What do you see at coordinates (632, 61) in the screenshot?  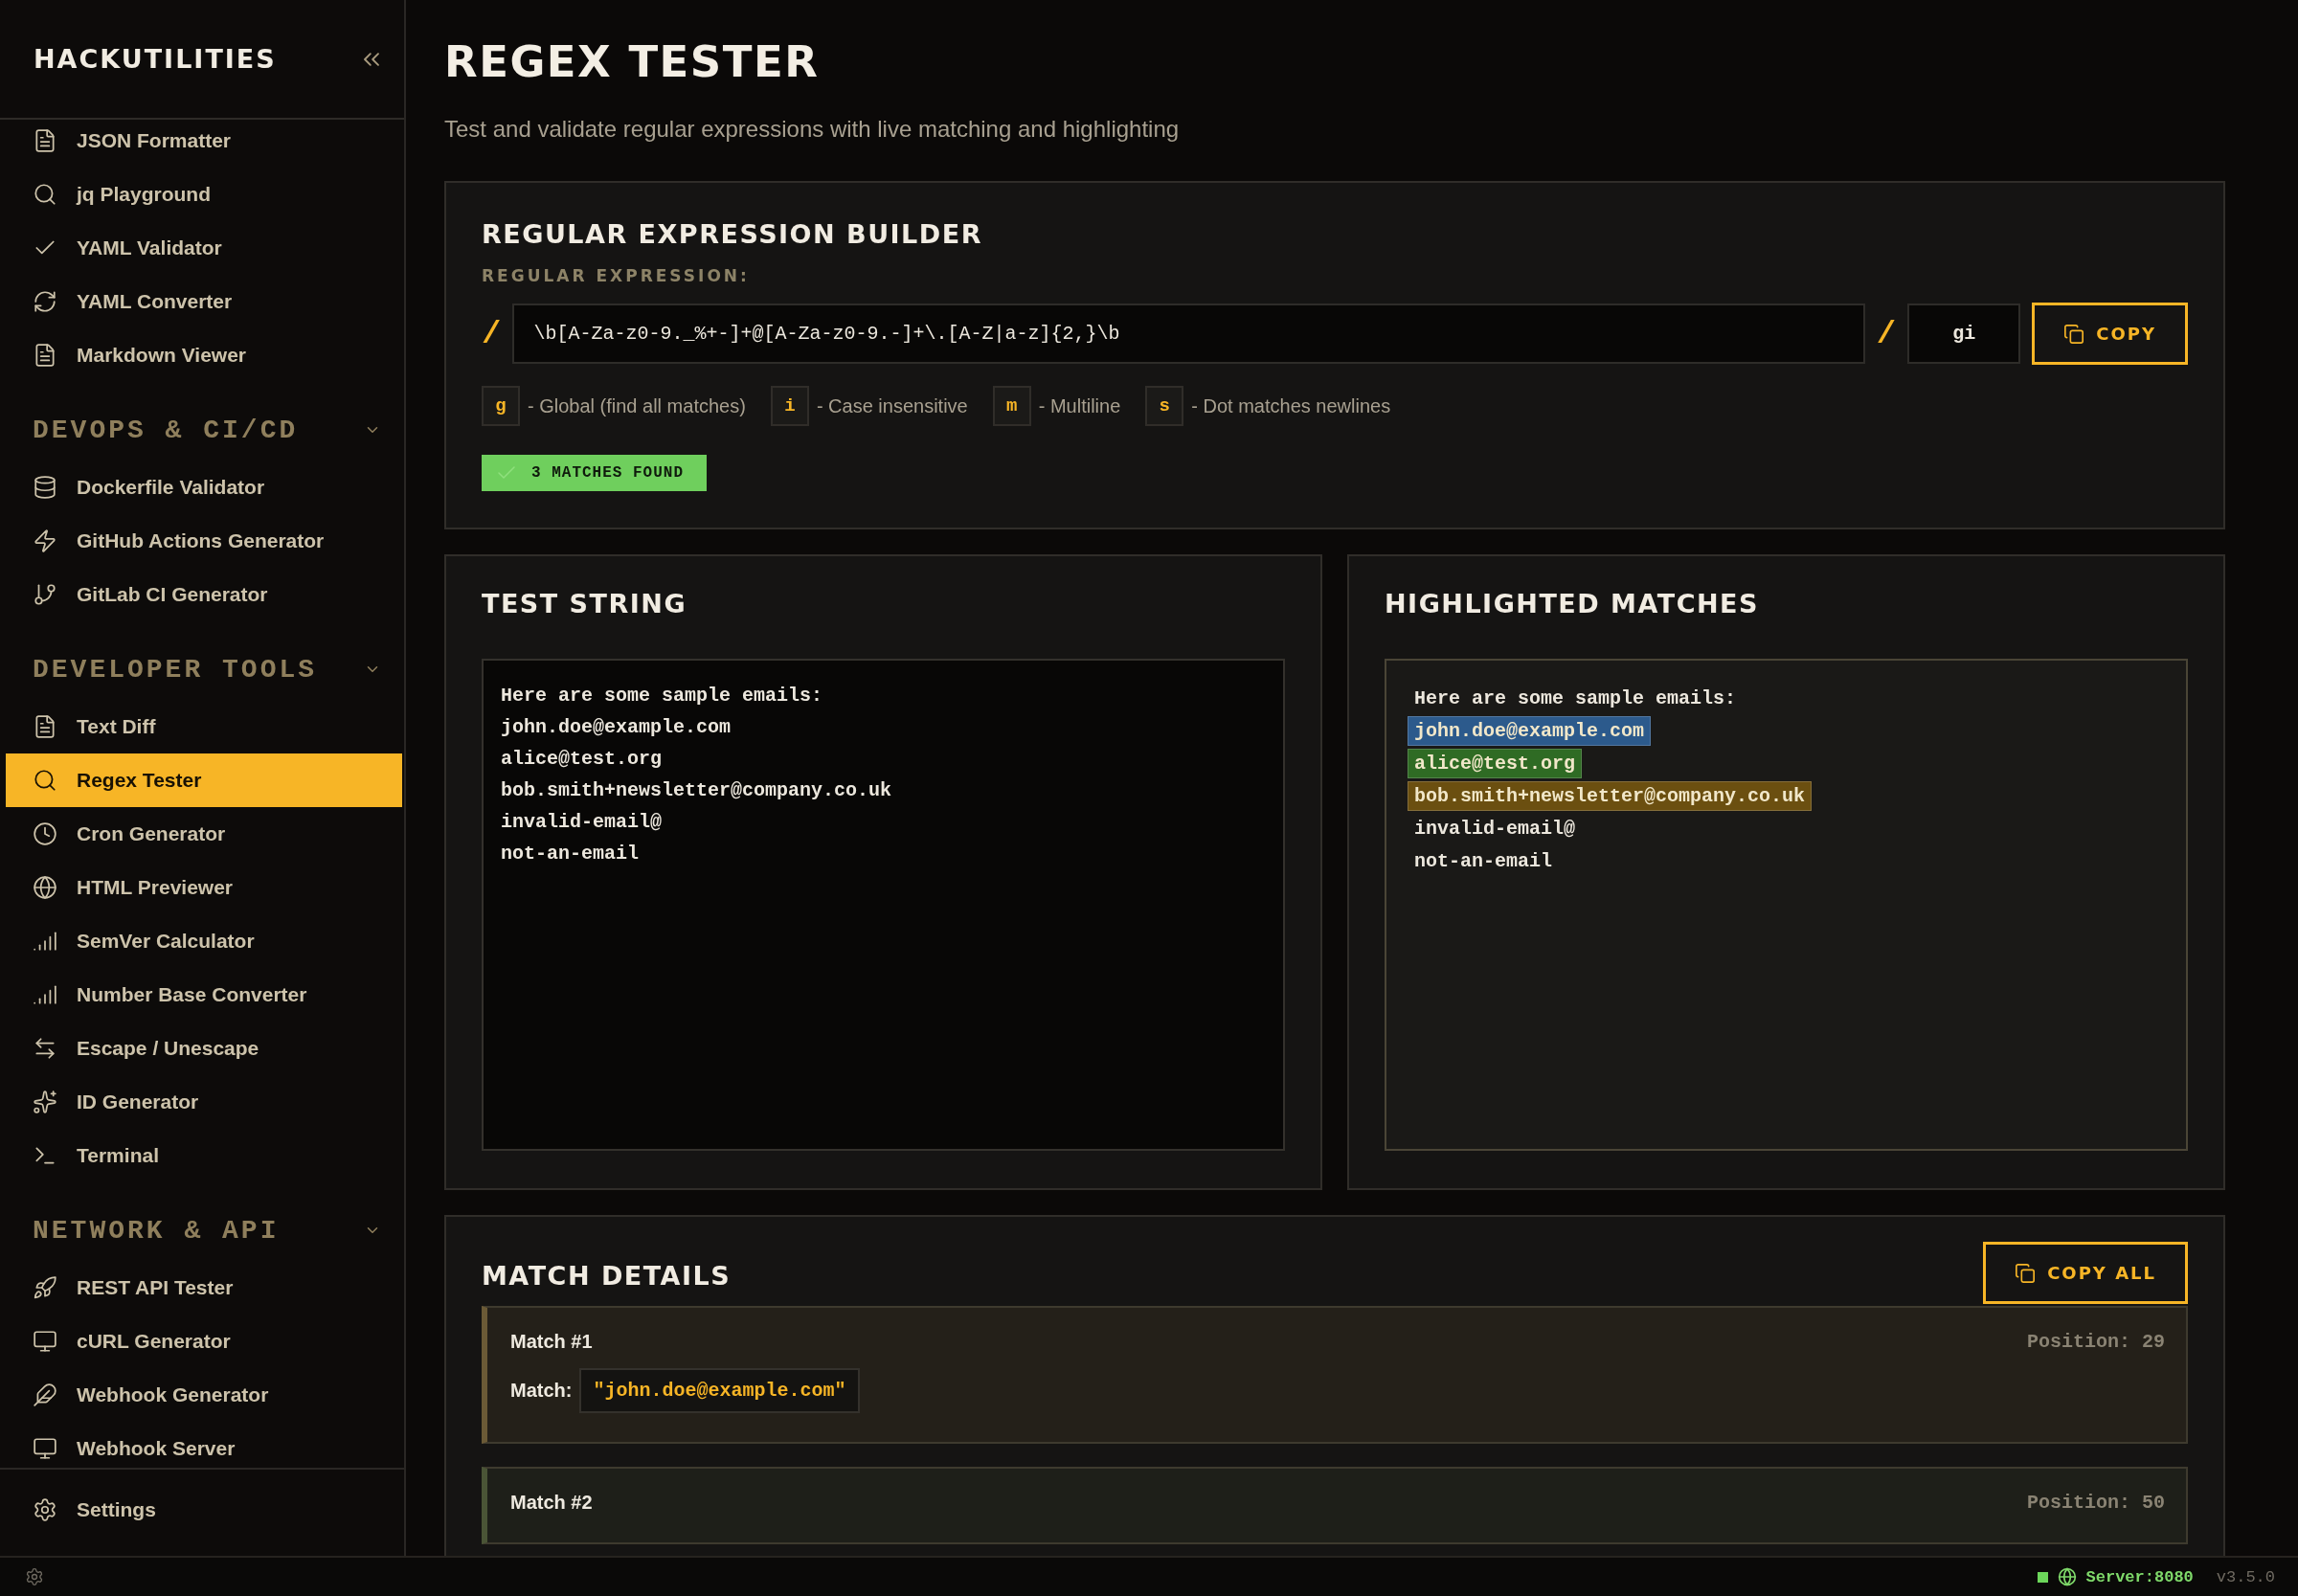 I see `page-title: REGEX TESTER` at bounding box center [632, 61].